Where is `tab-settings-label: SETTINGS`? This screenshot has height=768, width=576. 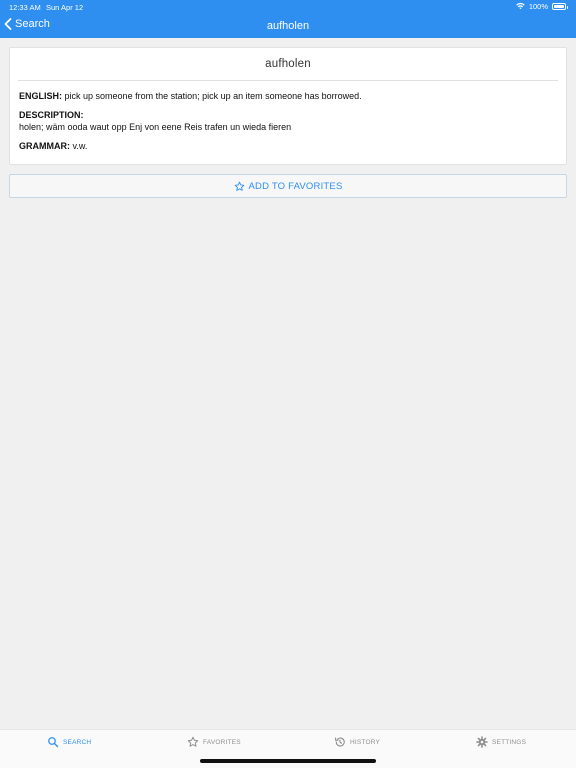 tab-settings-label: SETTINGS is located at coordinates (509, 742).